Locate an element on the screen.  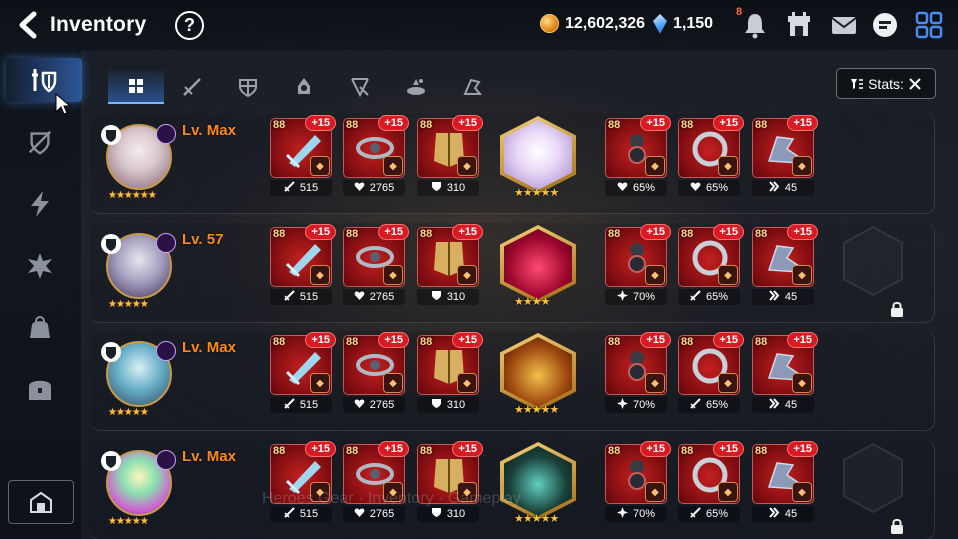
bell-icon is located at coordinates (755, 25).